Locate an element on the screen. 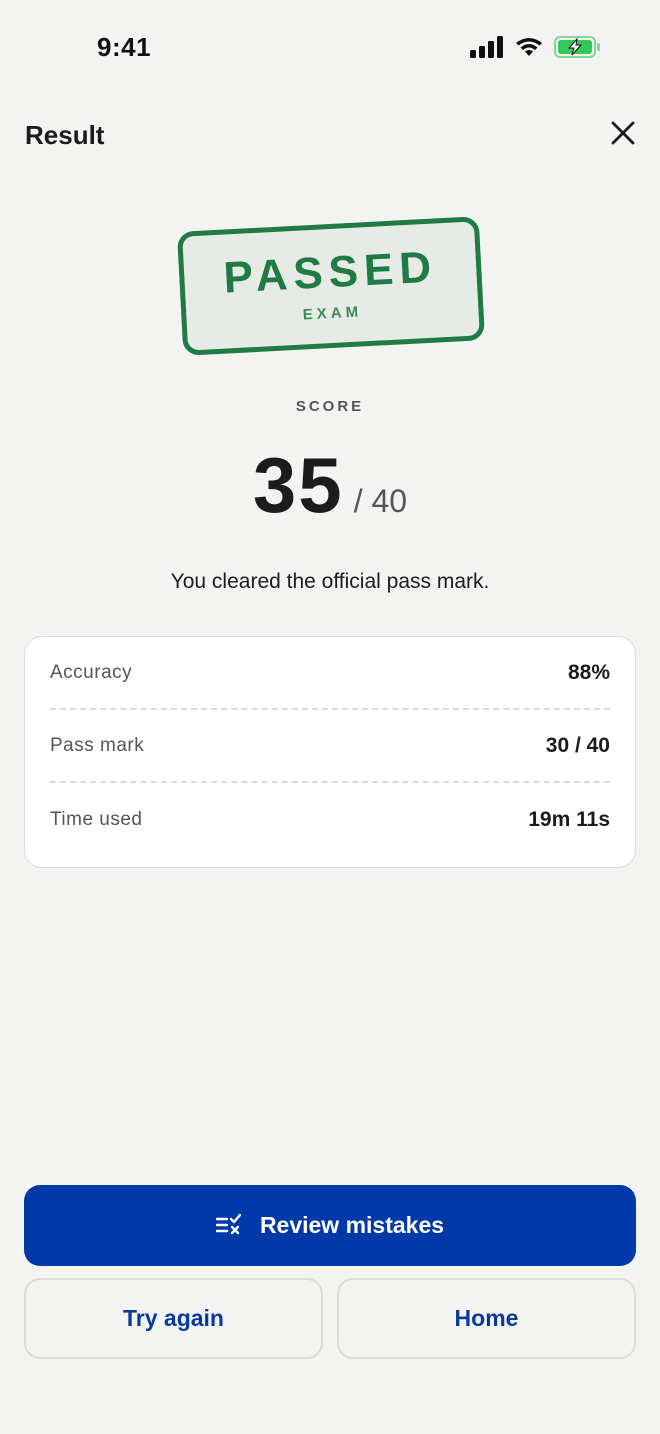 Image resolution: width=660 pixels, height=1434 pixels. review-mistakes-label: Review mistakes is located at coordinates (352, 1225).